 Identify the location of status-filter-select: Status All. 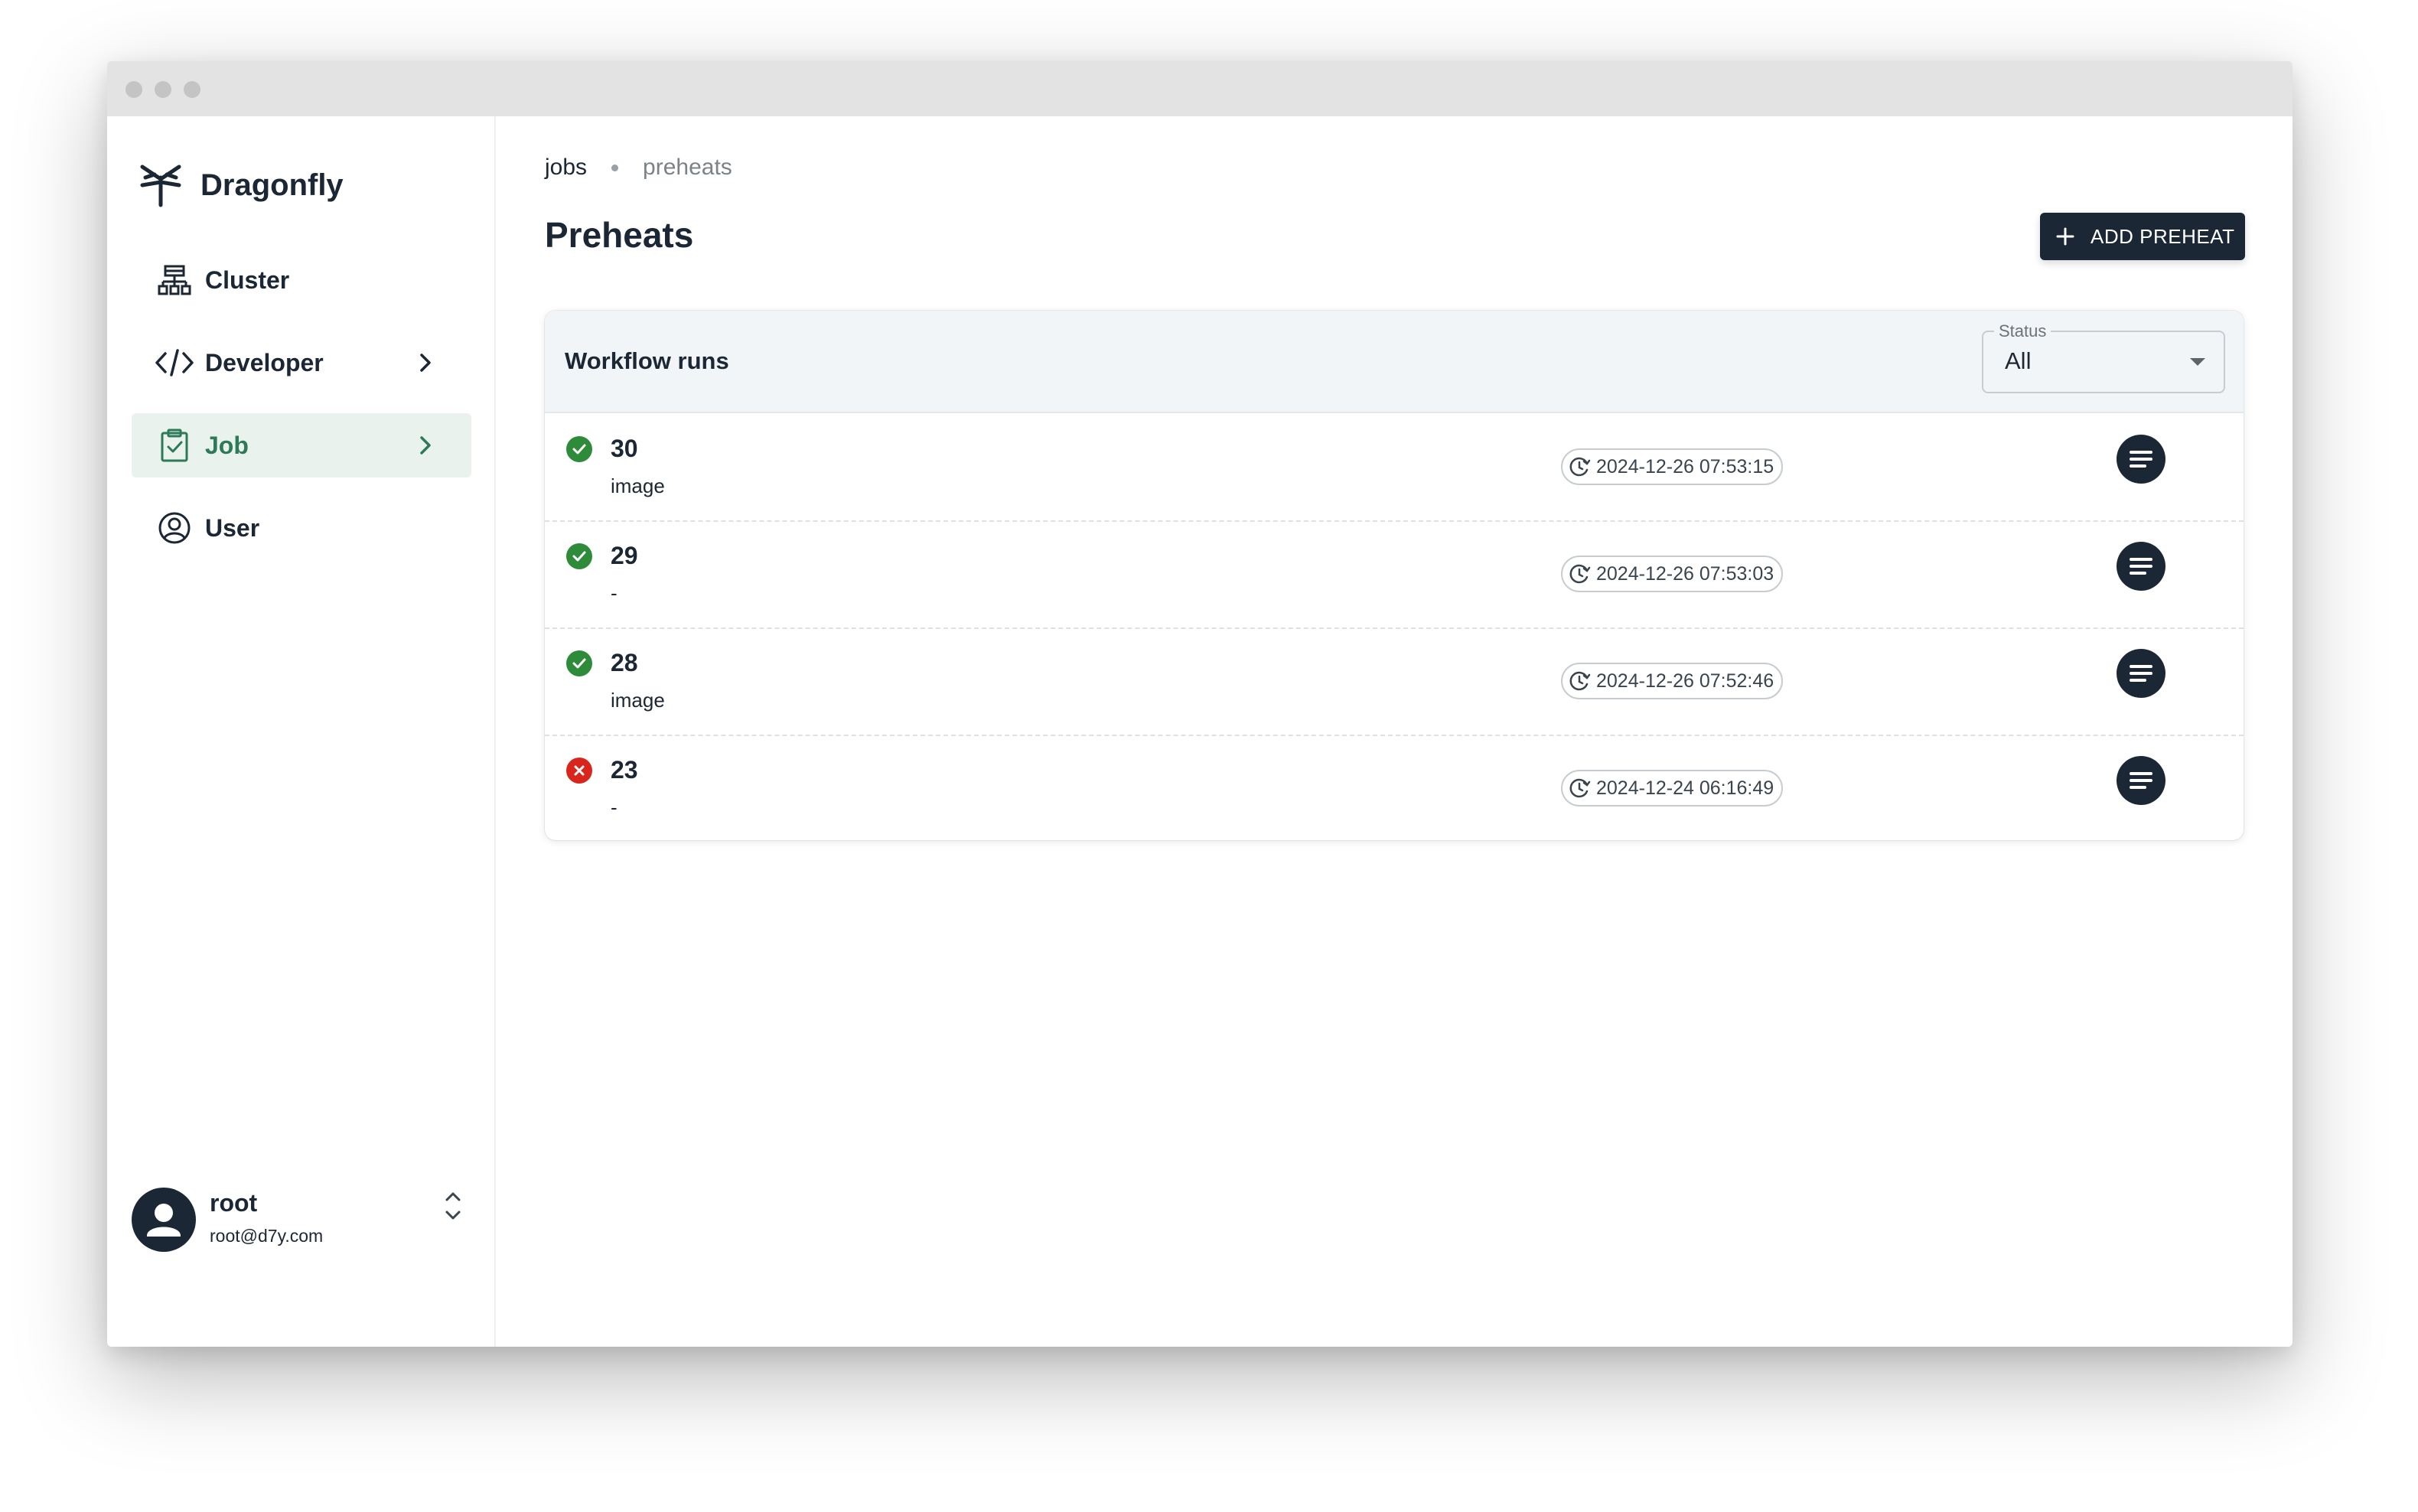
(2103, 357).